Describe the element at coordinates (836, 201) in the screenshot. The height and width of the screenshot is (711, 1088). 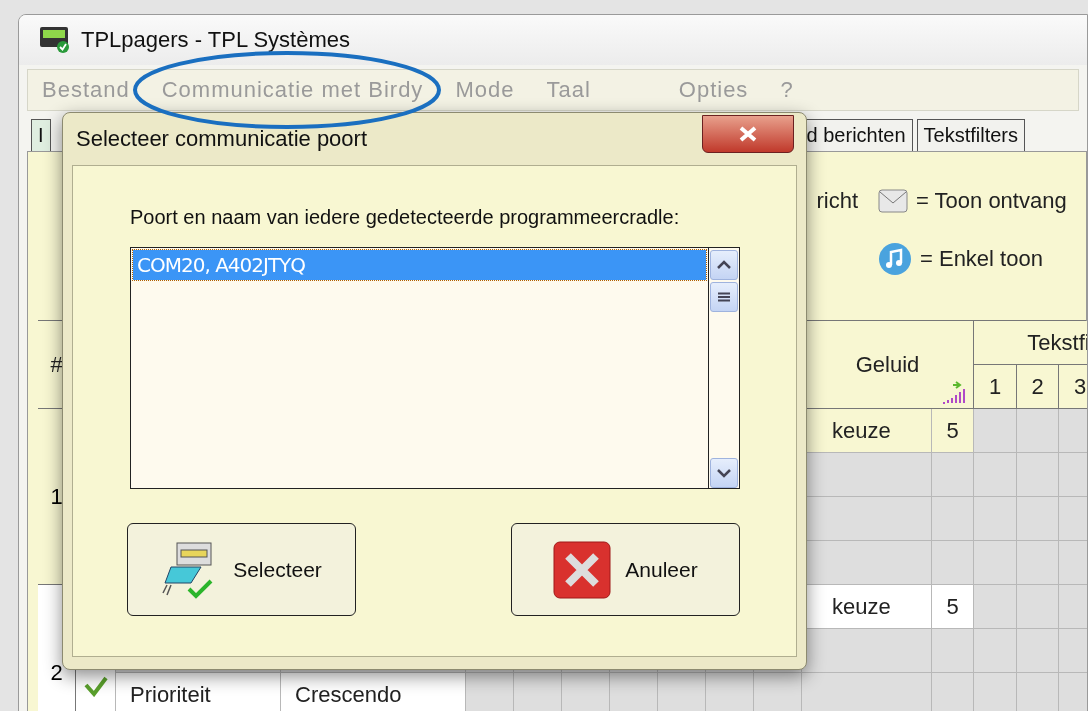
I see `legend-text: richt` at that location.